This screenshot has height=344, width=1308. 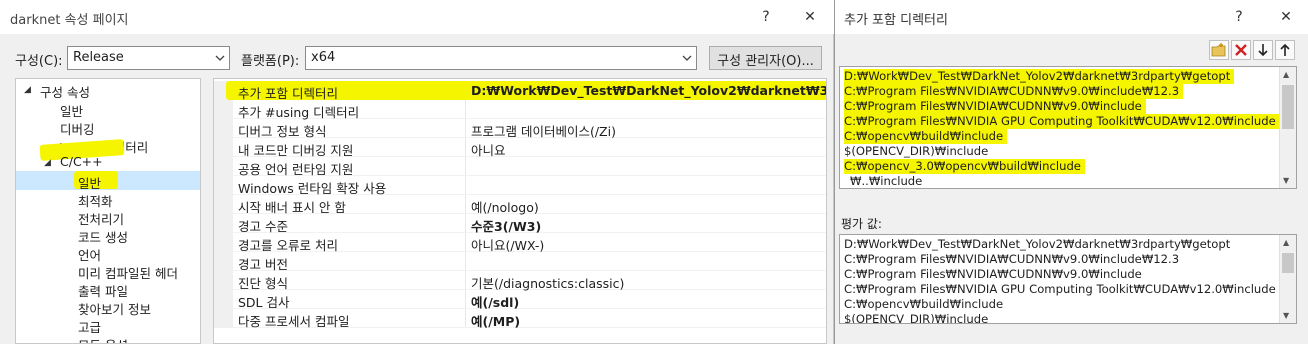 I want to click on property-row: 디버그 정보 형식 프로그램 데이터베이스(/Zi), so click(x=520, y=129).